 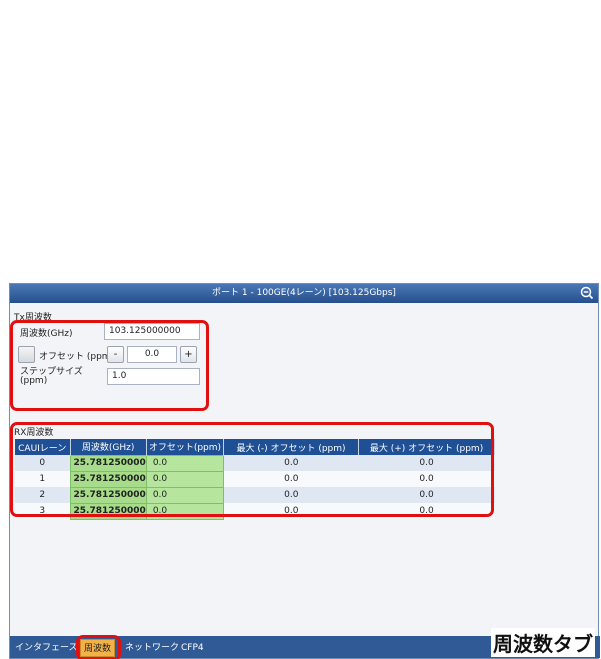 I want to click on window-title: ポート 1 - 100GE(4レーン) [103.125Gbps], so click(x=304, y=293).